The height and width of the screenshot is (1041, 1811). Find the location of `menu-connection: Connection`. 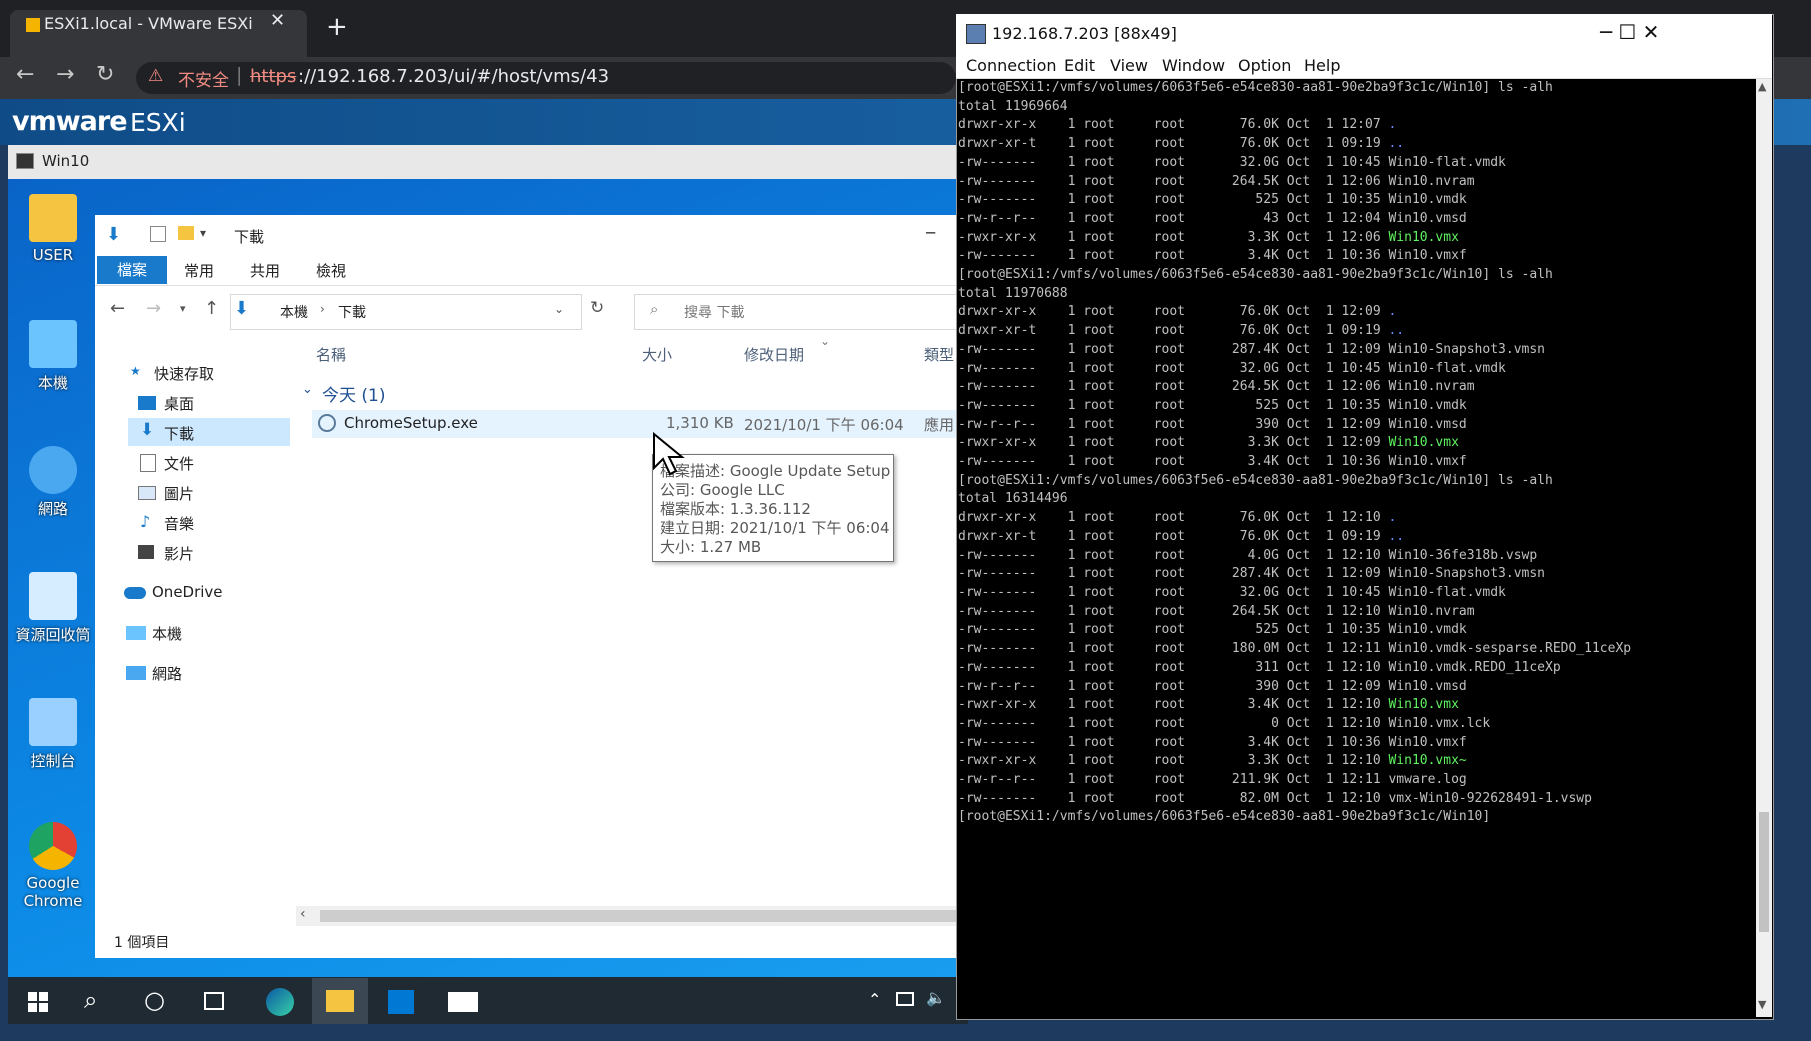

menu-connection: Connection is located at coordinates (1011, 65).